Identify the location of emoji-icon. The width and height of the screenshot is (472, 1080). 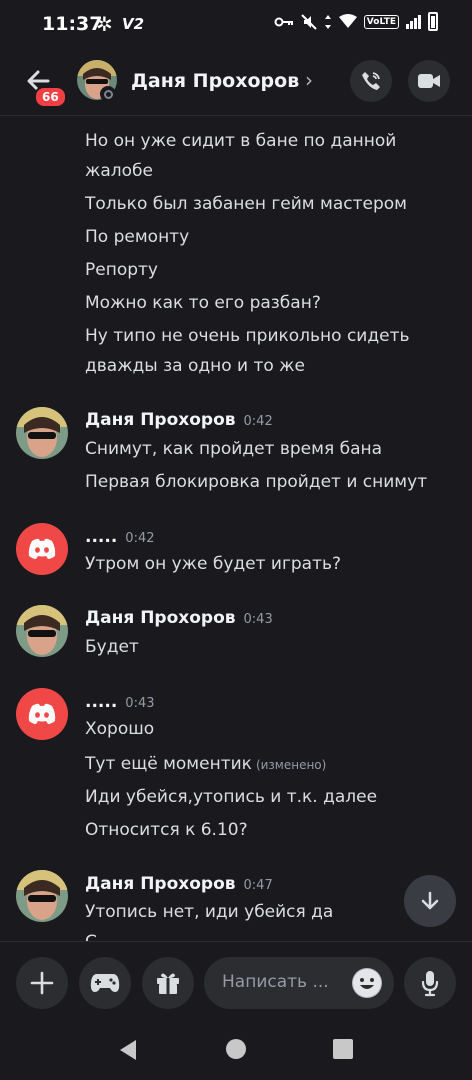
(367, 983).